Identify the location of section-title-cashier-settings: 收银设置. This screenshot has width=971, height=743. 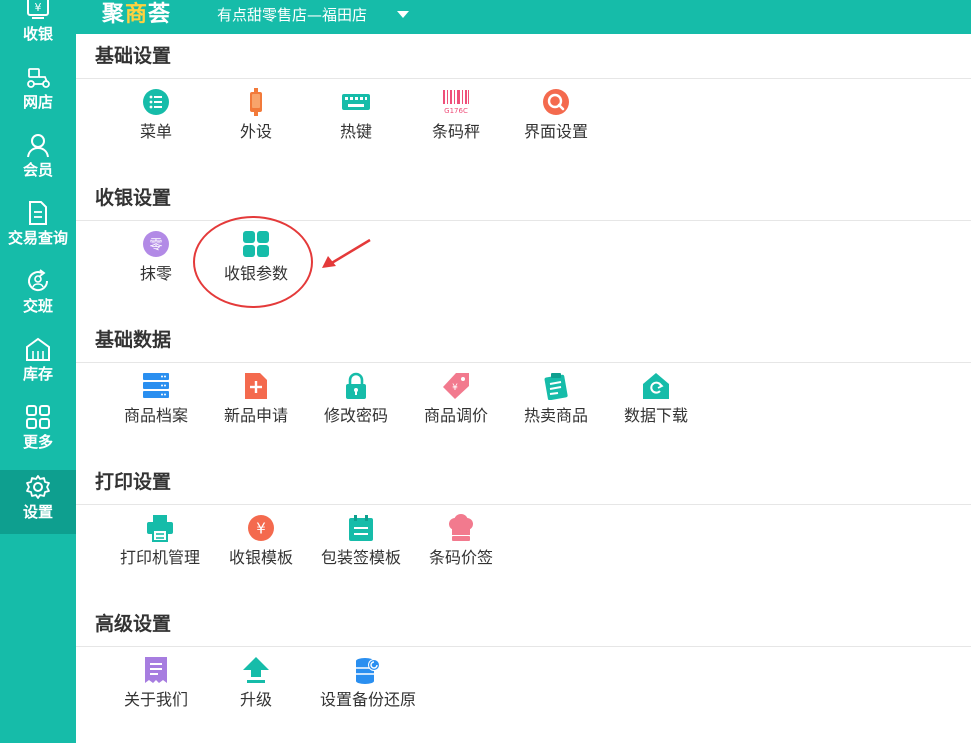
(133, 198).